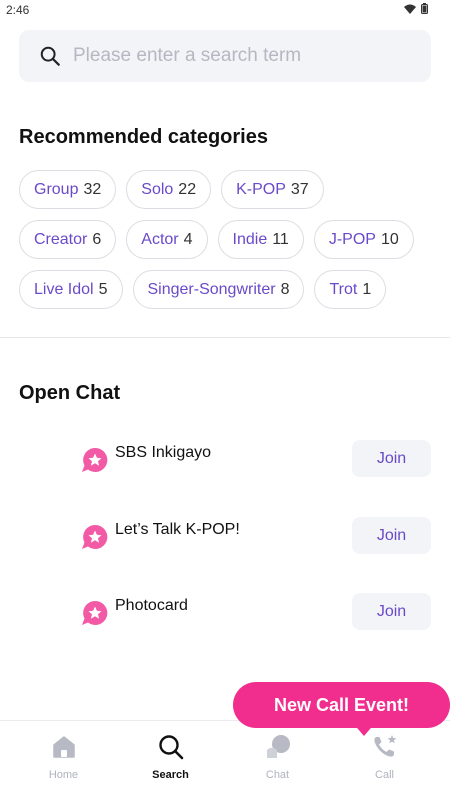  What do you see at coordinates (211, 289) in the screenshot?
I see `chip-name: Singer-Songwriter` at bounding box center [211, 289].